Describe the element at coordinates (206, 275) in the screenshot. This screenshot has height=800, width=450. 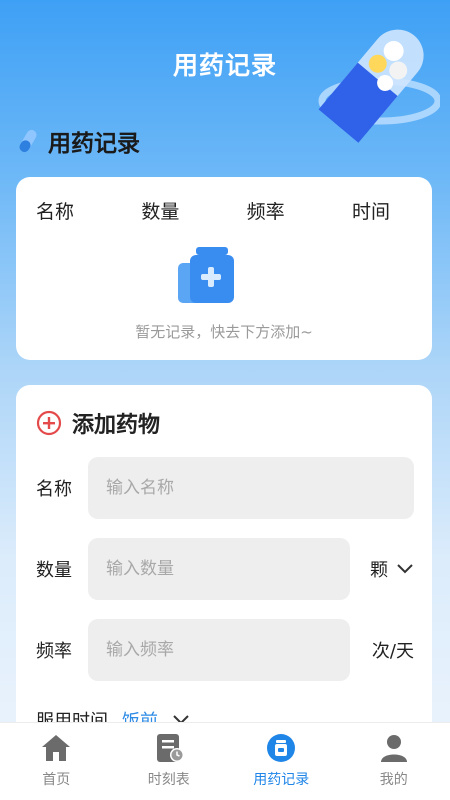
I see `medicine-box-icon` at that location.